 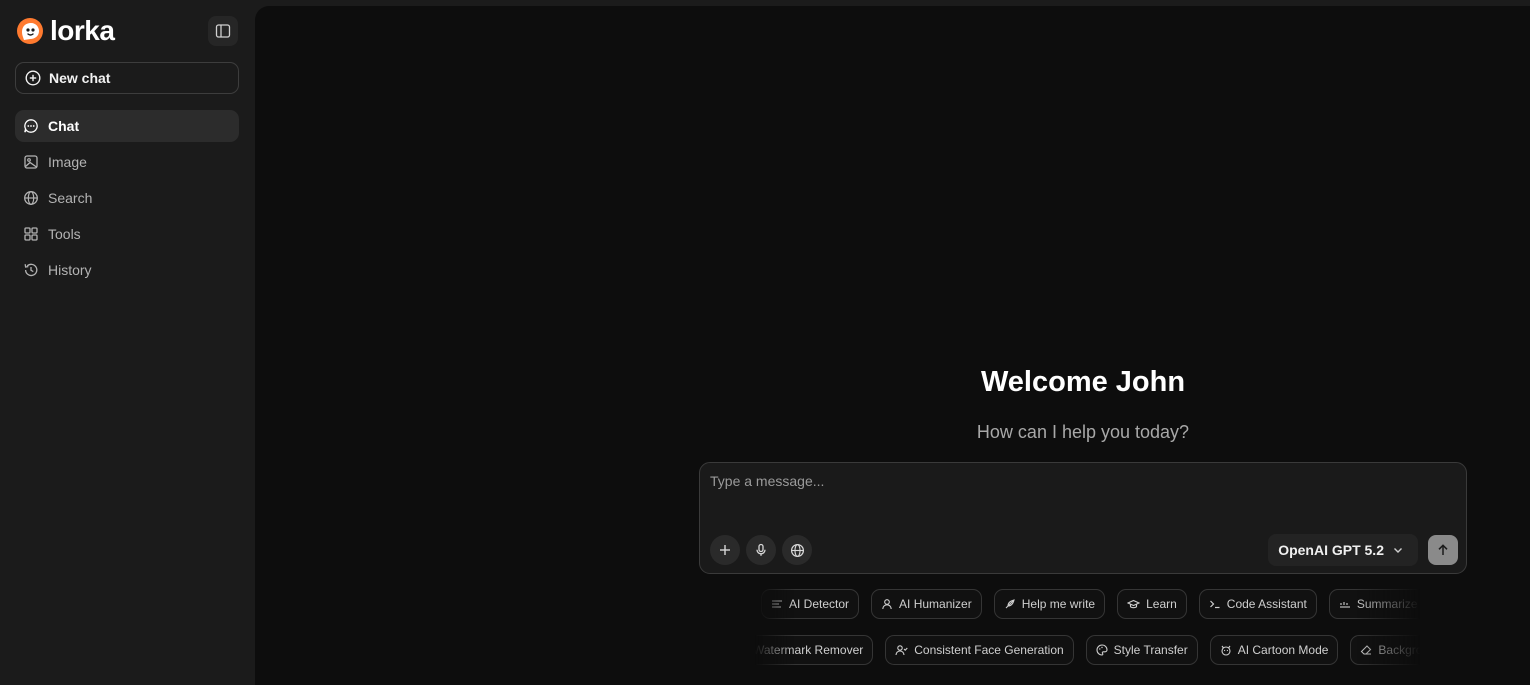 I want to click on sidebar-item-search: Search, so click(x=127, y=198).